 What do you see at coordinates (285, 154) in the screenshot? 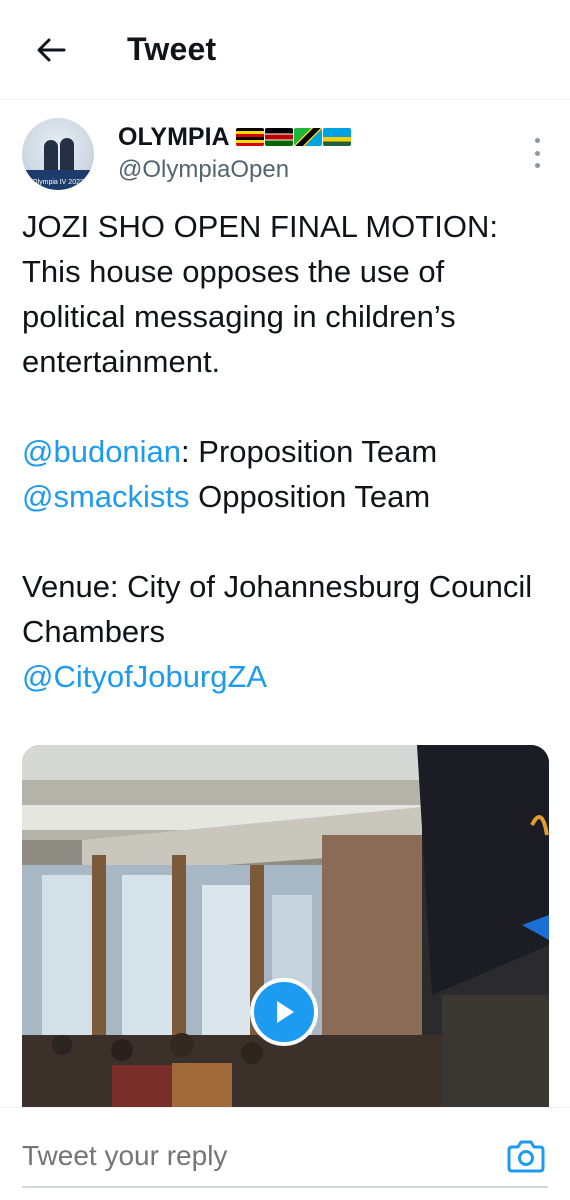
I see `tweet-author-row: Olympia IV 2022 OLYMPIA @OlympiaOpen` at bounding box center [285, 154].